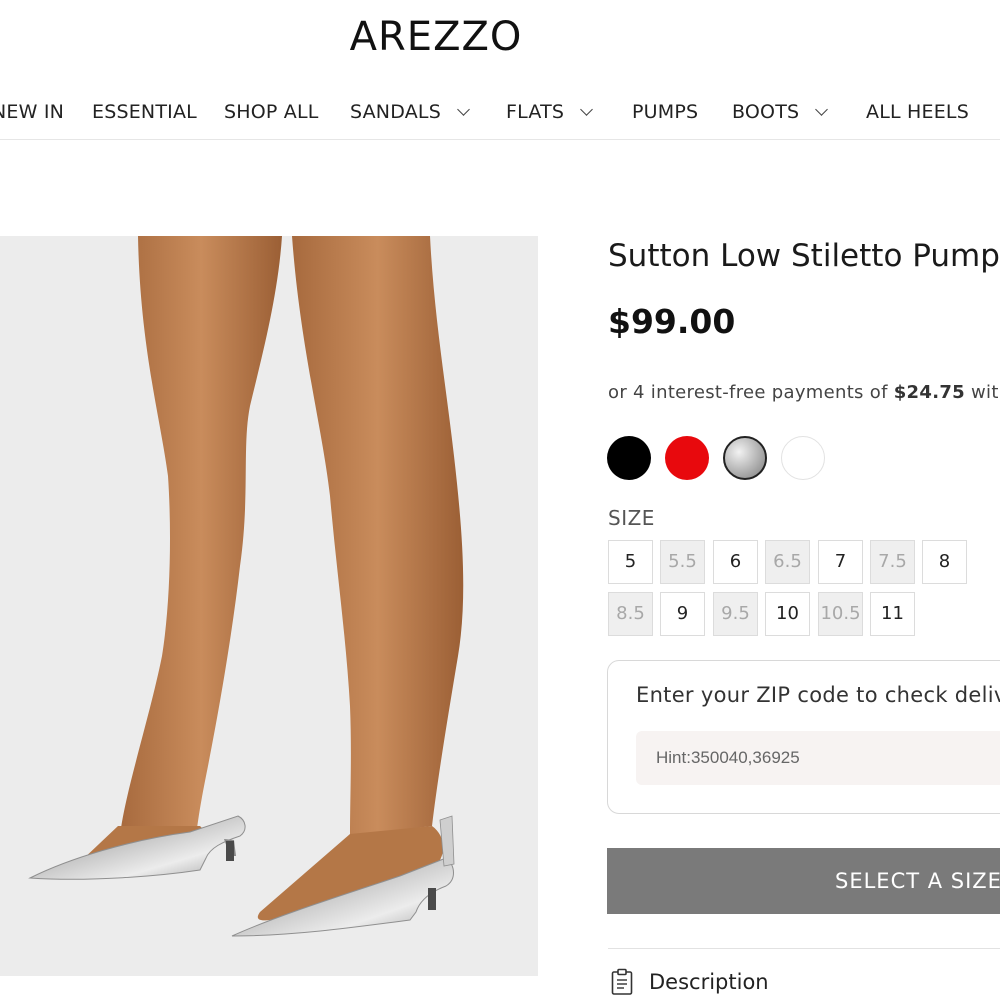 The image size is (1000, 1000). I want to click on zip-code-input, so click(818, 758).